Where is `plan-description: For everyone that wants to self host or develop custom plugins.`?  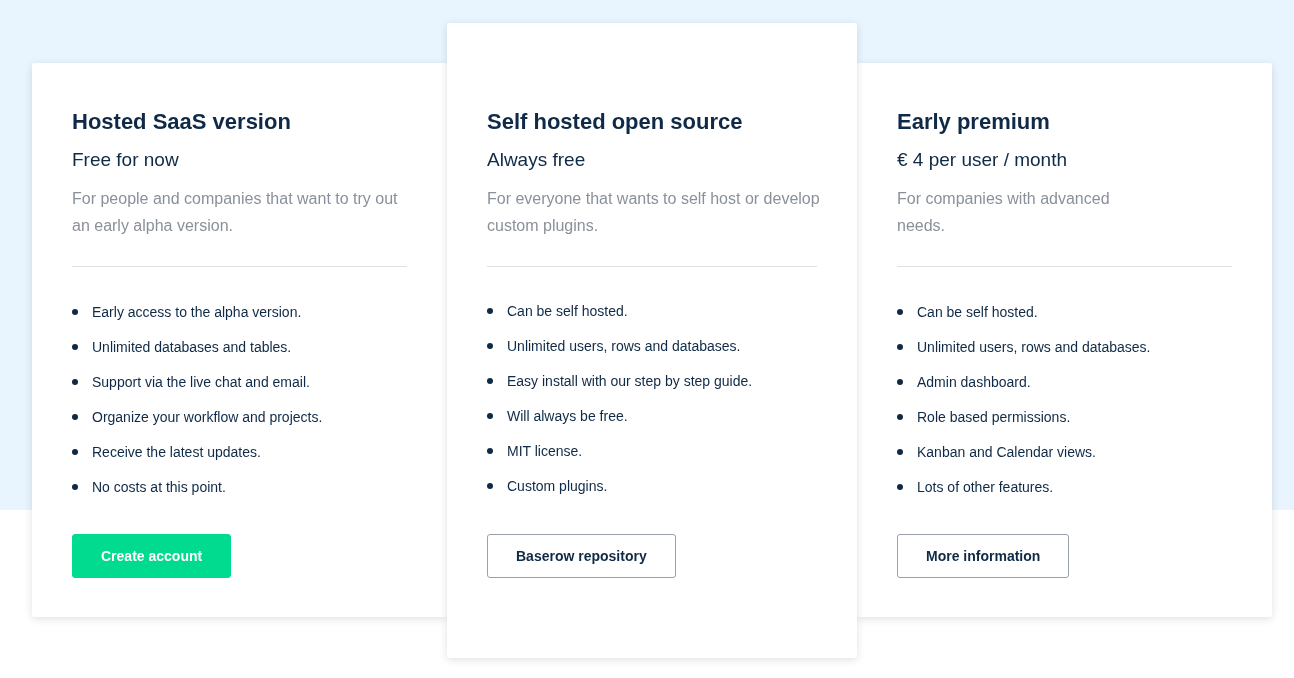
plan-description: For everyone that wants to self host or develop custom plugins. is located at coordinates (654, 212).